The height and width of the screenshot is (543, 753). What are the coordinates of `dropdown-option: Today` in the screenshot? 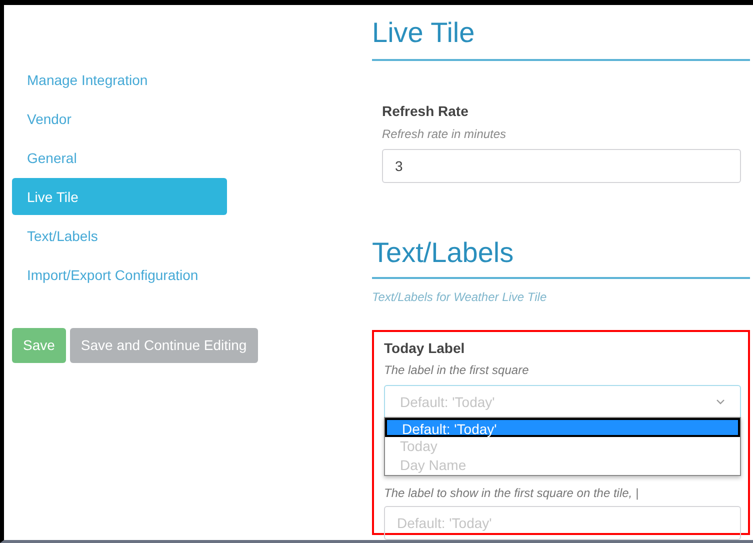 It's located at (562, 446).